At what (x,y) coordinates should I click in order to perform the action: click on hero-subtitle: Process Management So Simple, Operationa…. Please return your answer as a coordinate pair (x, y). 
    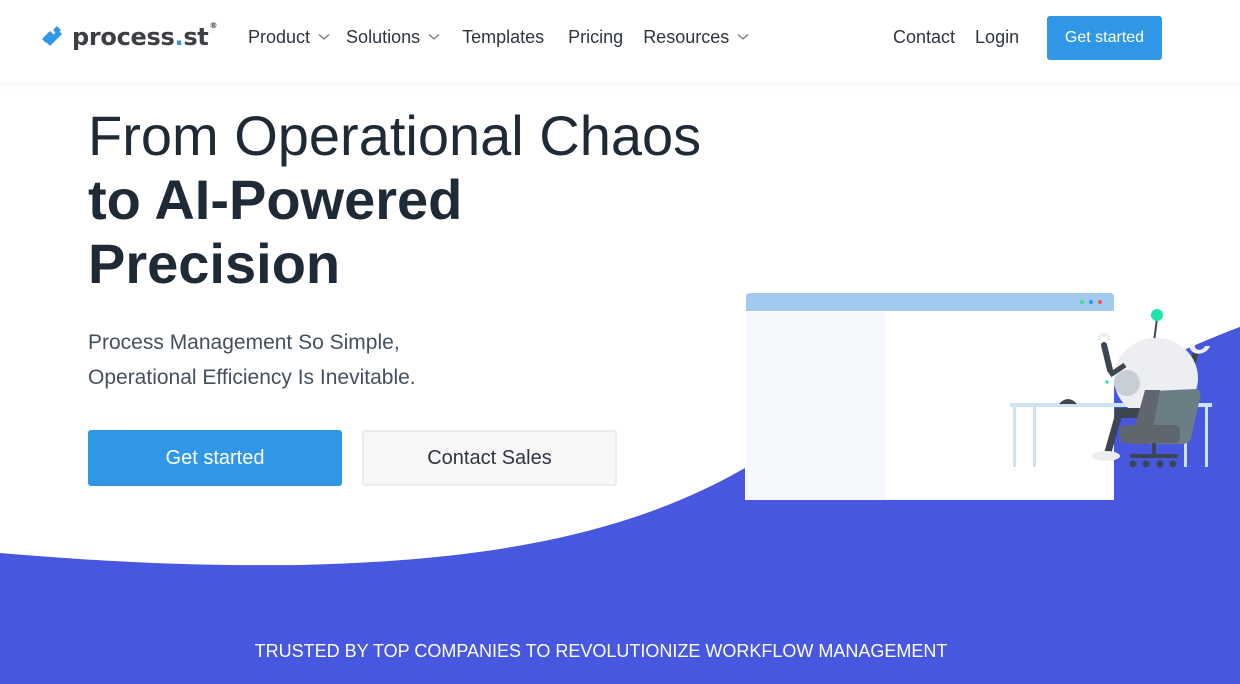
    Looking at the image, I should click on (252, 360).